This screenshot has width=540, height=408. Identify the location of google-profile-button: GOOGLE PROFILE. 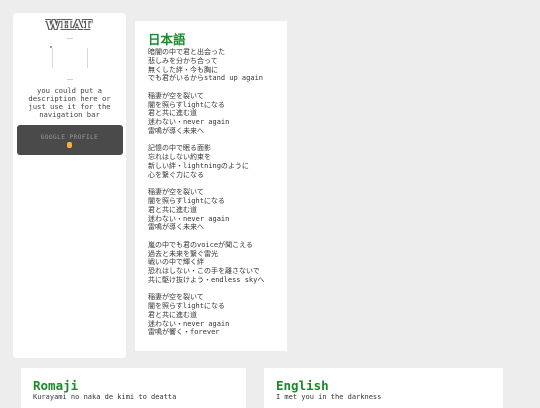
(69, 140).